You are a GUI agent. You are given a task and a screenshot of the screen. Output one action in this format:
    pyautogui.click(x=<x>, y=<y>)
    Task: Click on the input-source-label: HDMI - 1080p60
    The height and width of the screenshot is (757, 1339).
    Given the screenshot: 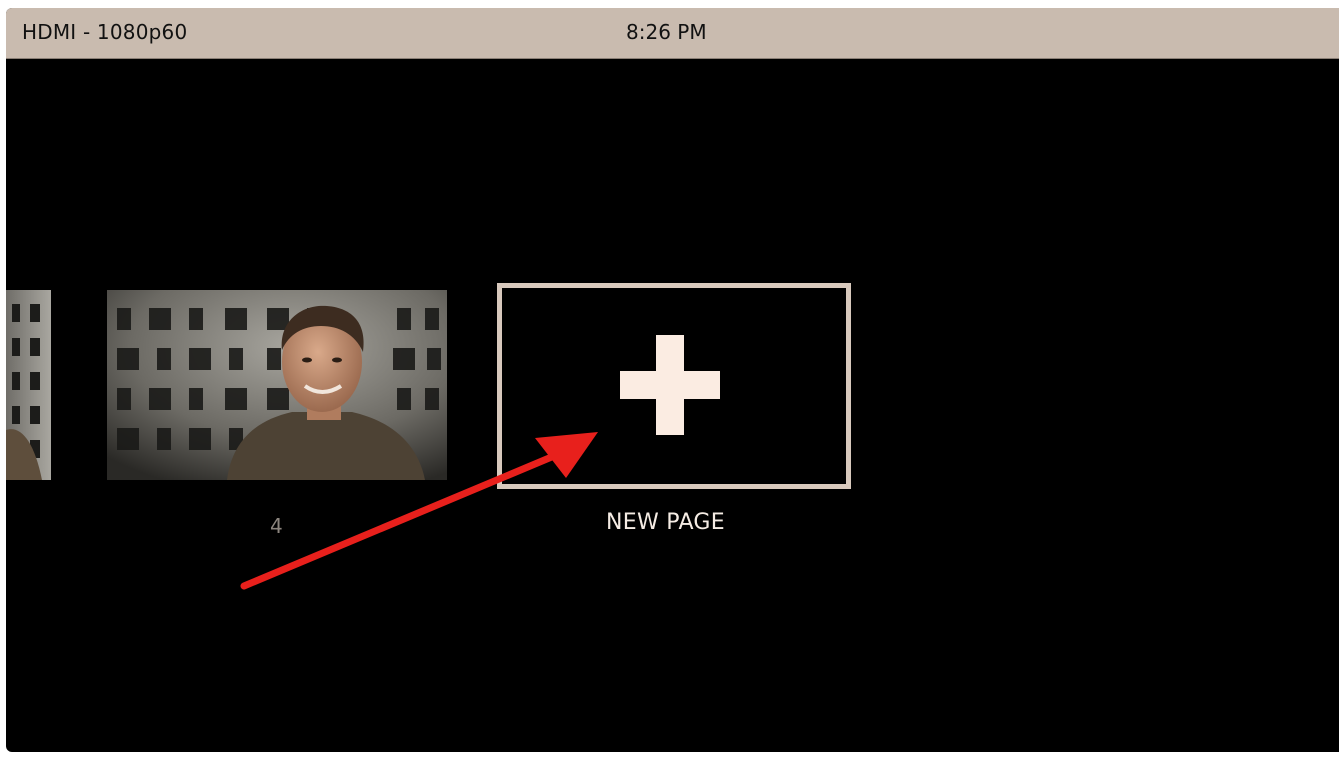 What is the action you would take?
    pyautogui.click(x=105, y=32)
    